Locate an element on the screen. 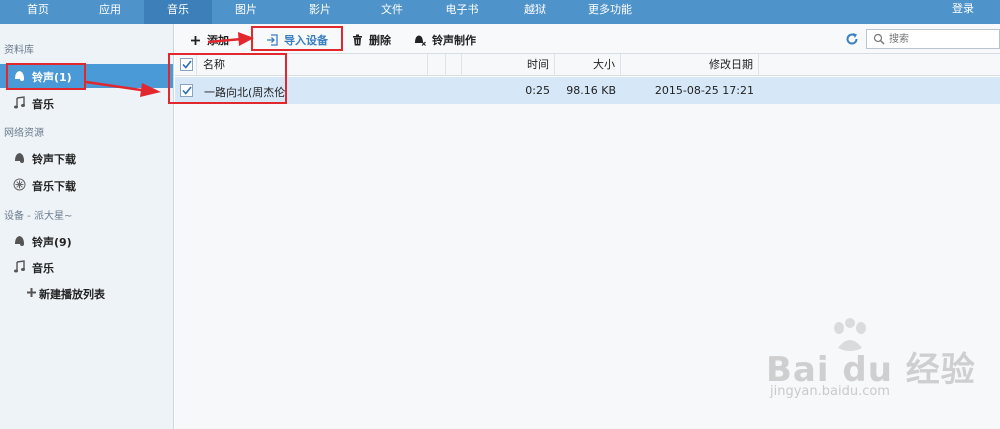 The image size is (1000, 429). sidebar-item-label: 铃声下载 is located at coordinates (54, 159).